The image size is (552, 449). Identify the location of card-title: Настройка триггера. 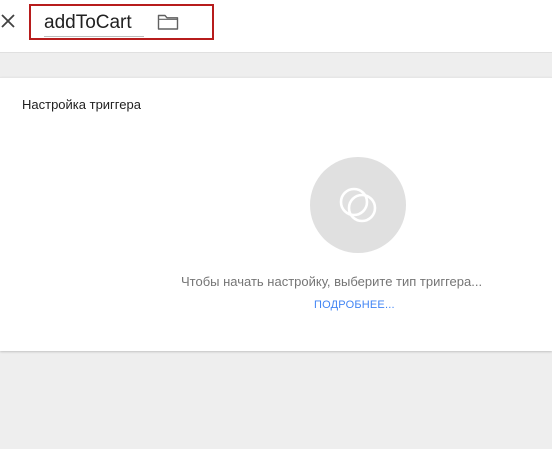
(81, 104).